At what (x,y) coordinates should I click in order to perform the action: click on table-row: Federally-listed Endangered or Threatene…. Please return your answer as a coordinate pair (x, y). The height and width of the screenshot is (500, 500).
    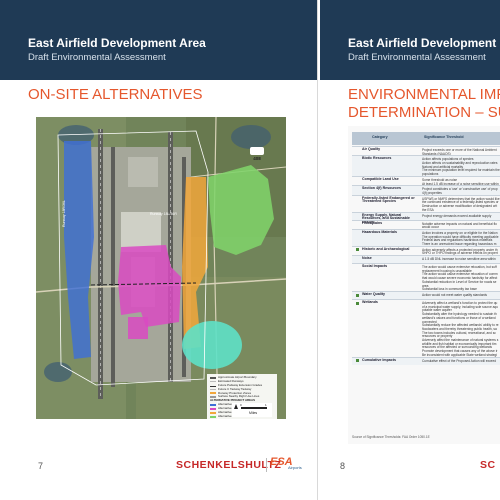
    Looking at the image, I should click on (426, 203).